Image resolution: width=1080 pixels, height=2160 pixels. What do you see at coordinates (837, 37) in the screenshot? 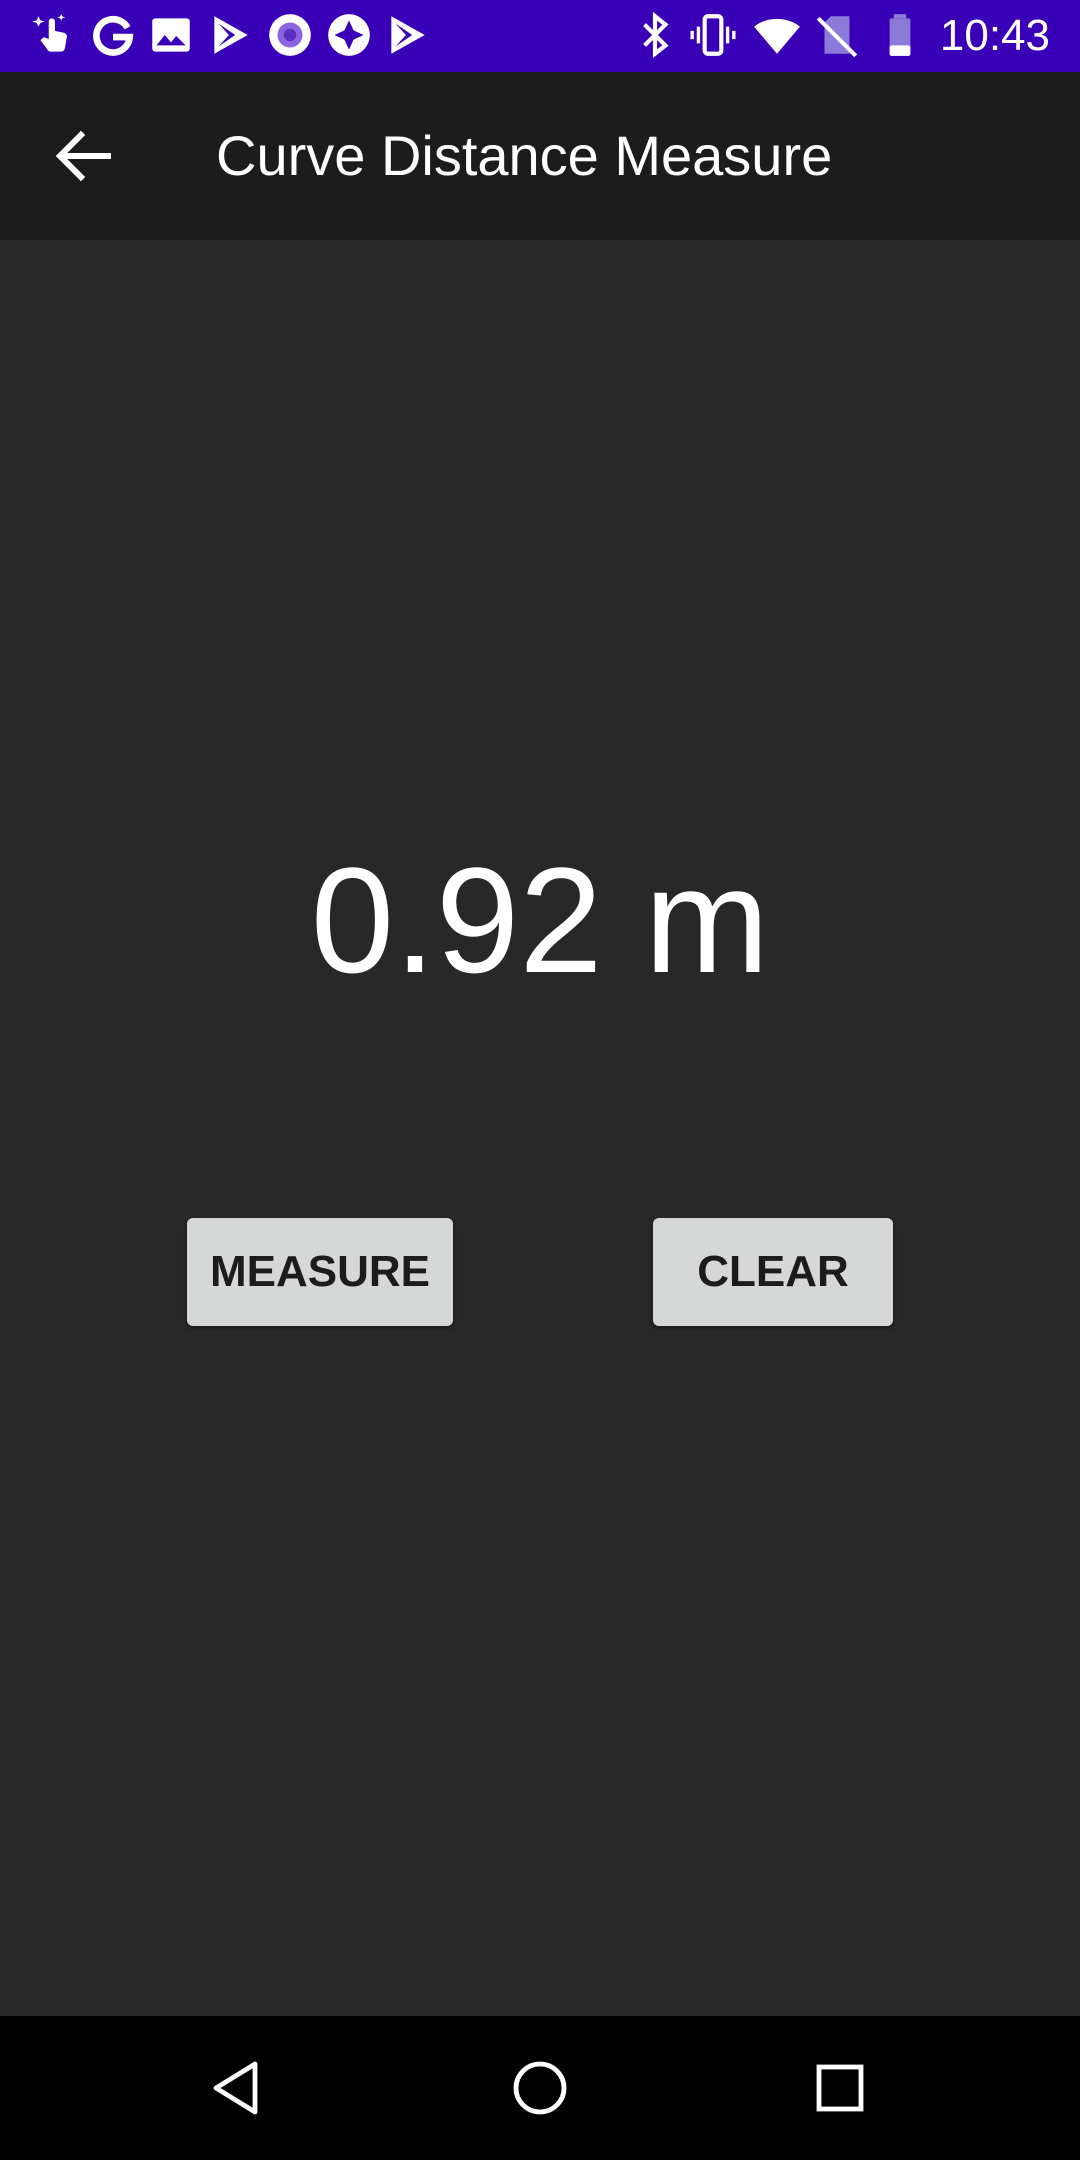
I see `no-sim-icon` at bounding box center [837, 37].